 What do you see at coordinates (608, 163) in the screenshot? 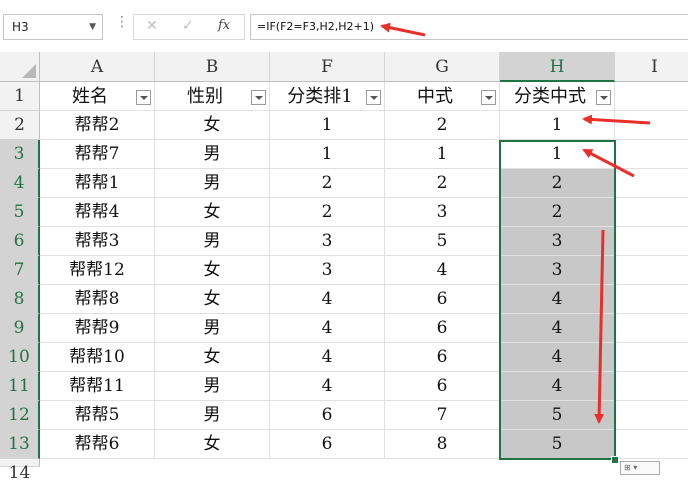
I see `arrow-h3` at bounding box center [608, 163].